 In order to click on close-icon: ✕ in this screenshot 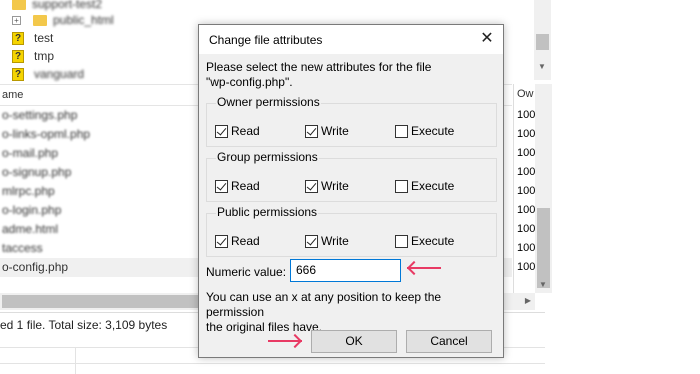, I will do `click(487, 39)`.